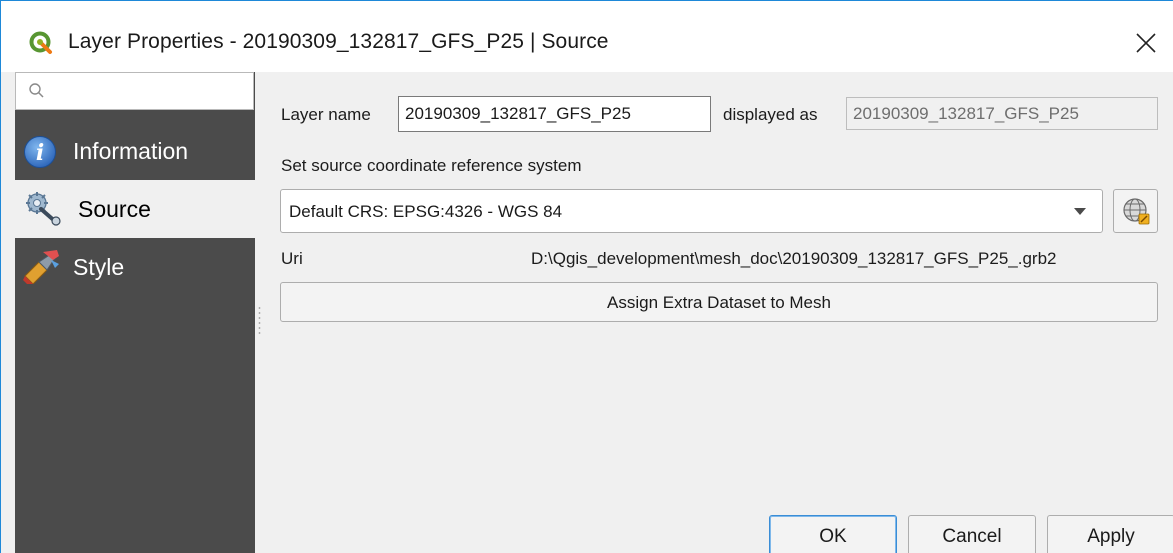  I want to click on sidebar-item-label: Information, so click(131, 151).